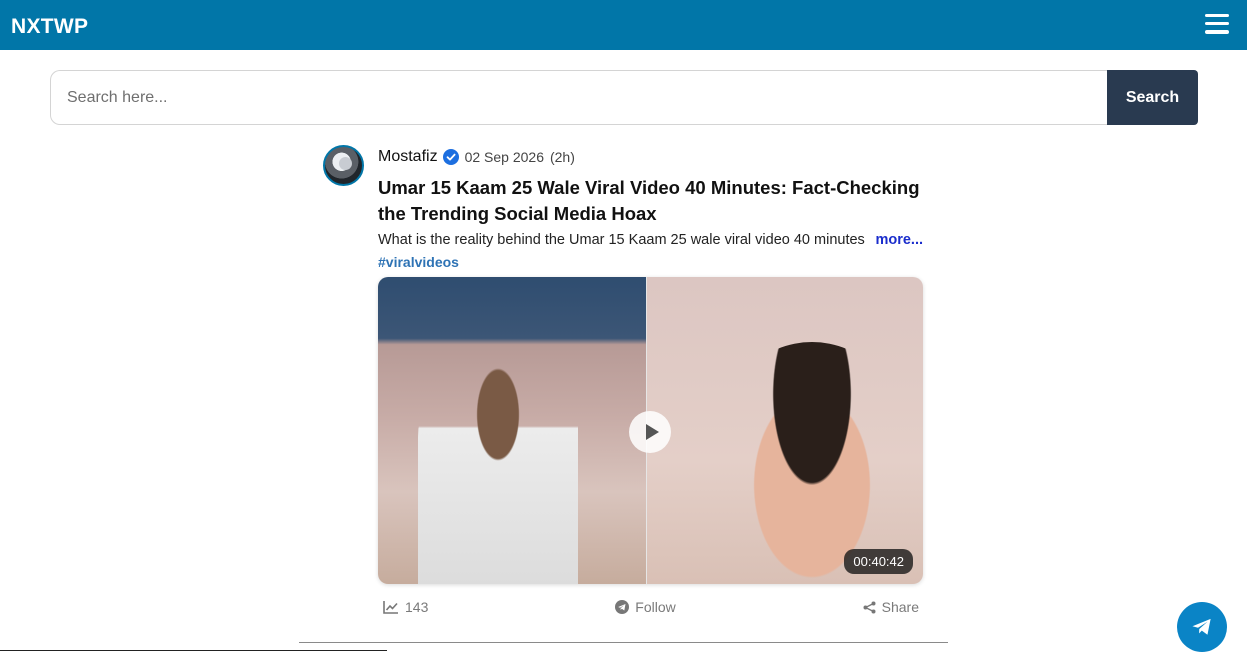  I want to click on play-icon, so click(650, 432).